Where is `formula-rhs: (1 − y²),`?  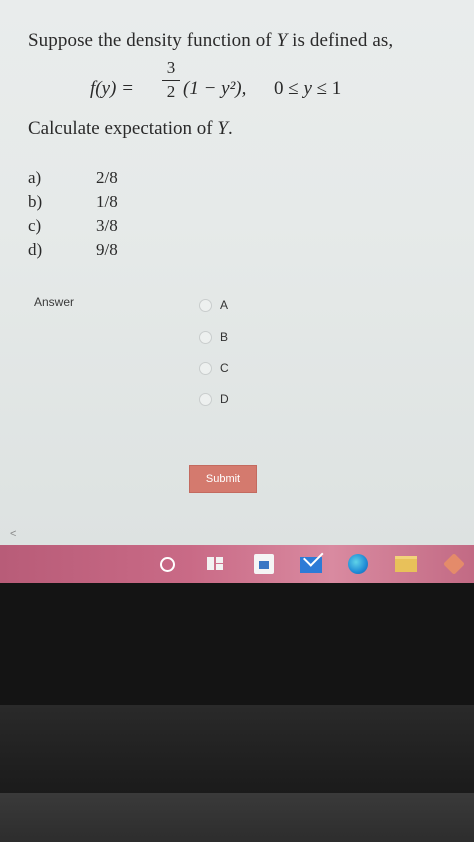
formula-rhs: (1 − y²), is located at coordinates (215, 88).